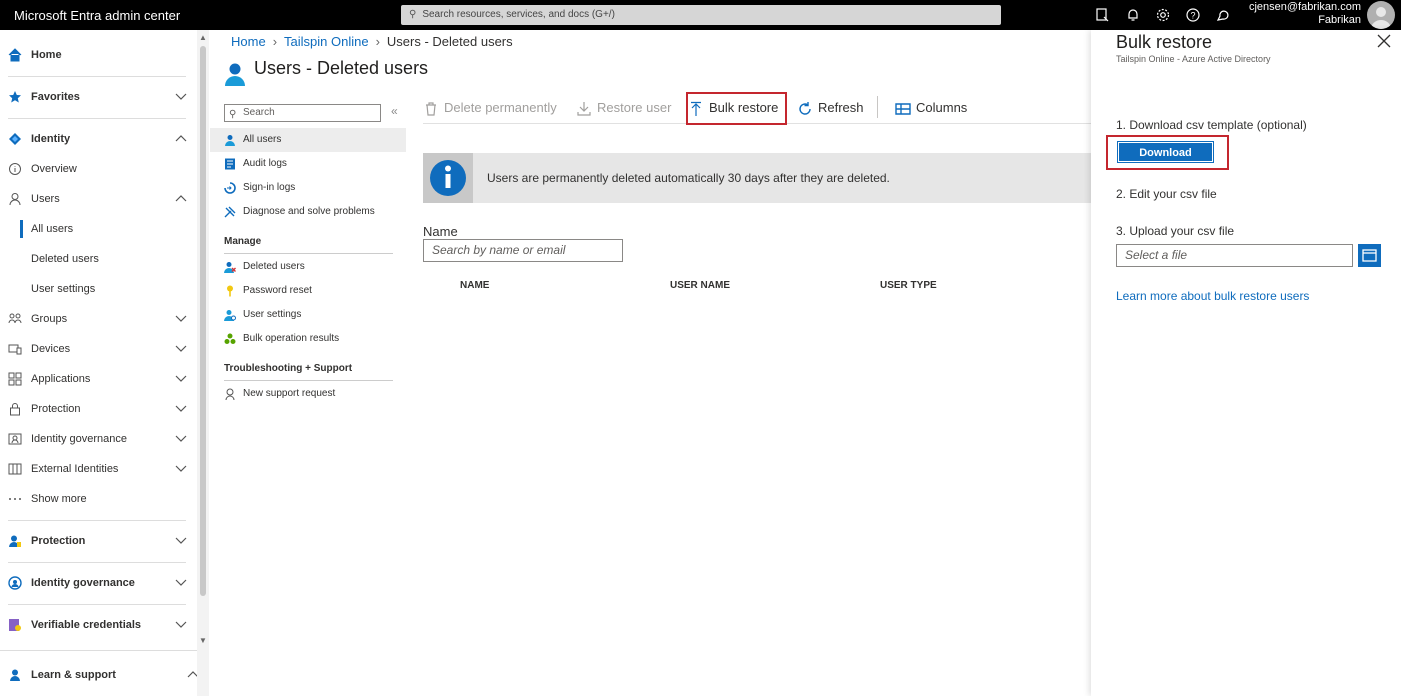 The height and width of the screenshot is (696, 1401). Describe the element at coordinates (98, 469) in the screenshot. I see `nav-external-identities: External Identities` at that location.